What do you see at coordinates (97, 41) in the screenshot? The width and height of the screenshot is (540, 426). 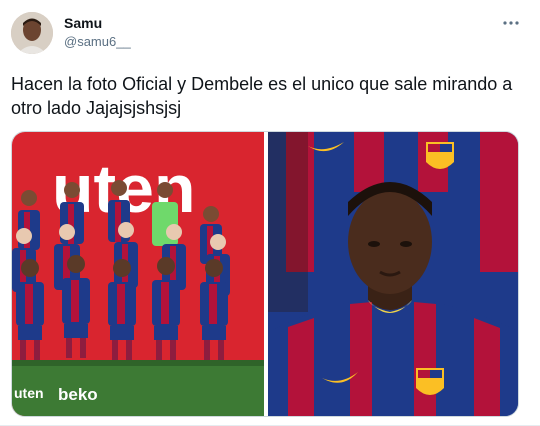 I see `author-handle: @samu6__` at bounding box center [97, 41].